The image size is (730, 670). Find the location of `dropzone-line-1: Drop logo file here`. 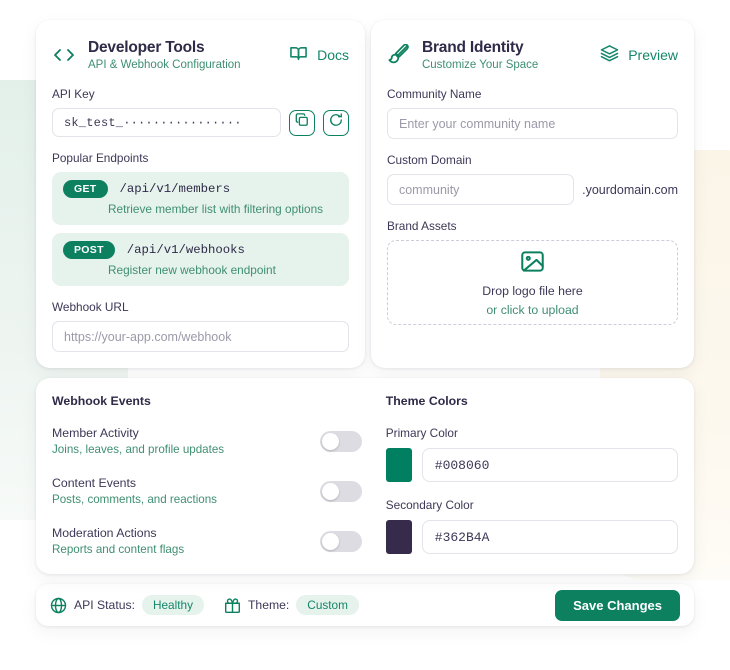

dropzone-line-1: Drop logo file here is located at coordinates (532, 290).